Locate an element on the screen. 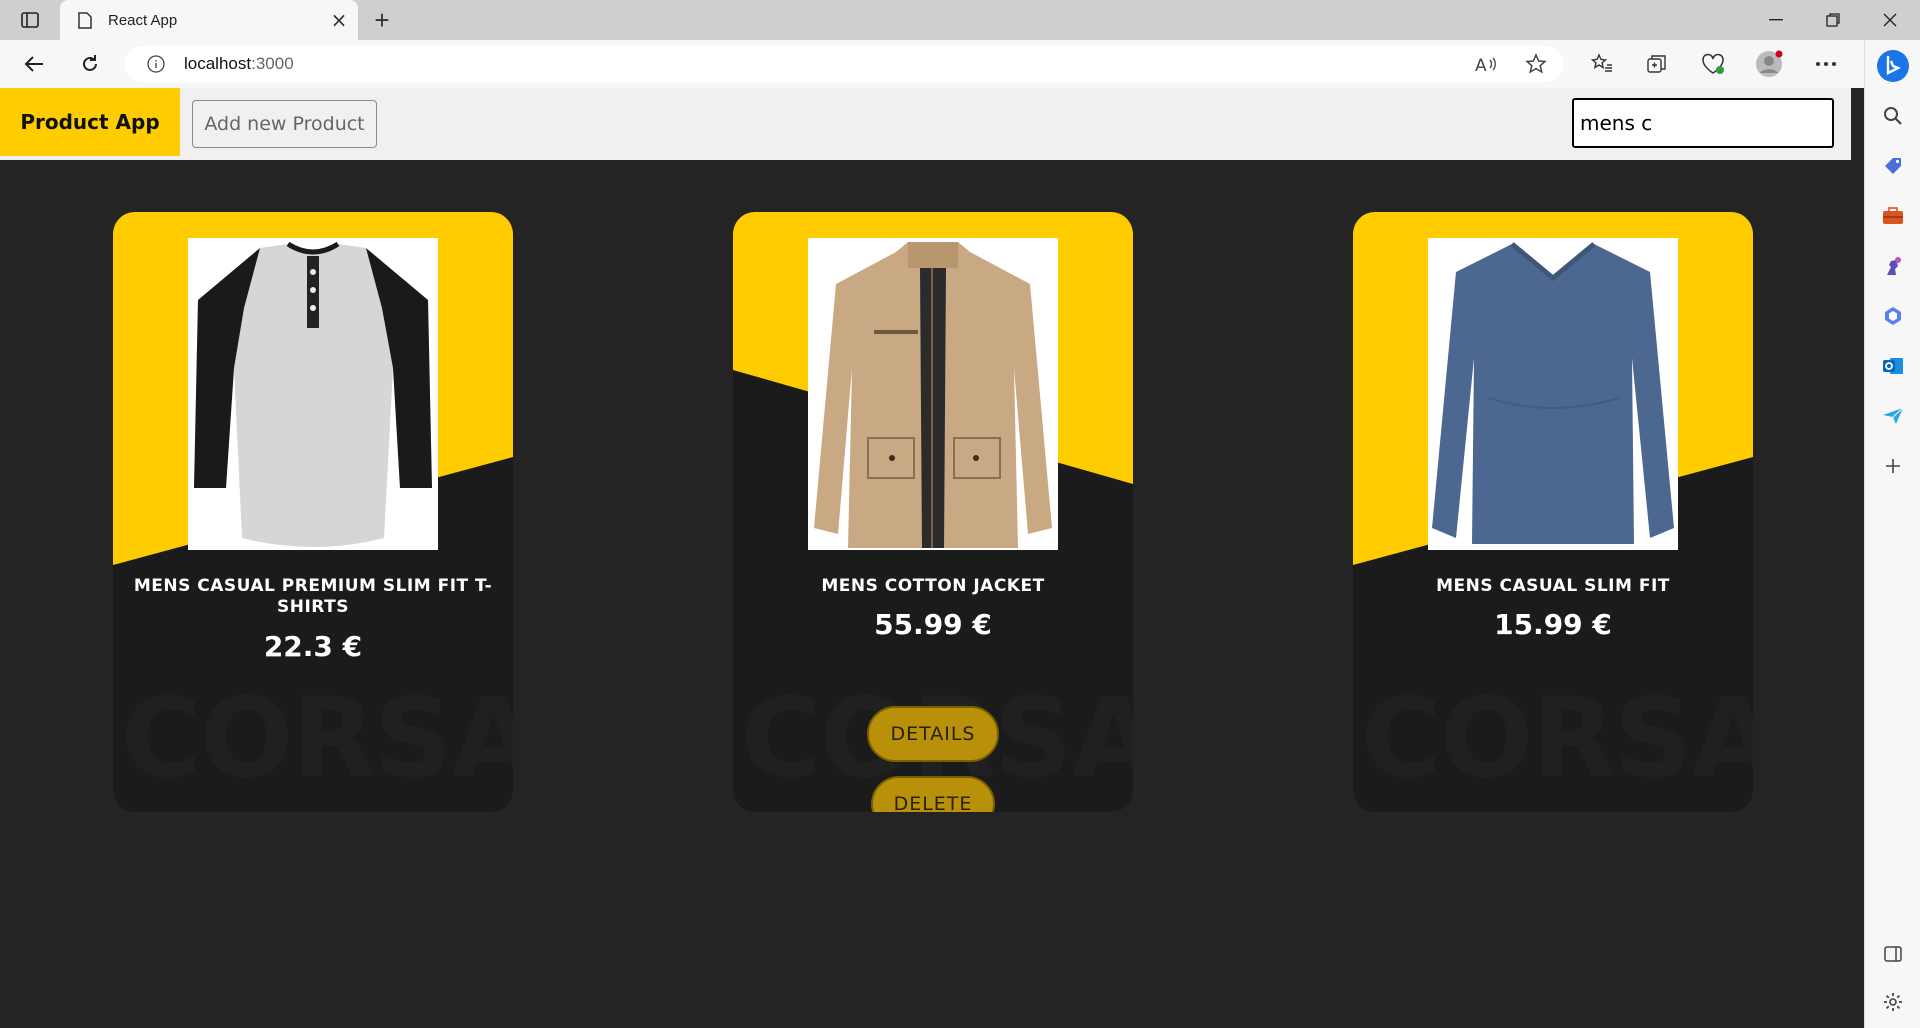 This screenshot has height=1028, width=1920. browser-tab: React App × is located at coordinates (209, 20).